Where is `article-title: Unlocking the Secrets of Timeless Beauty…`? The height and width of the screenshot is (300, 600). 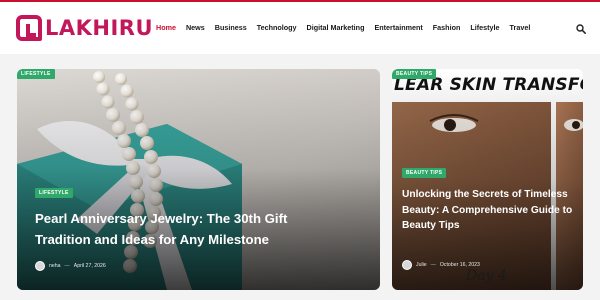 article-title: Unlocking the Secrets of Timeless Beauty… is located at coordinates (488, 210).